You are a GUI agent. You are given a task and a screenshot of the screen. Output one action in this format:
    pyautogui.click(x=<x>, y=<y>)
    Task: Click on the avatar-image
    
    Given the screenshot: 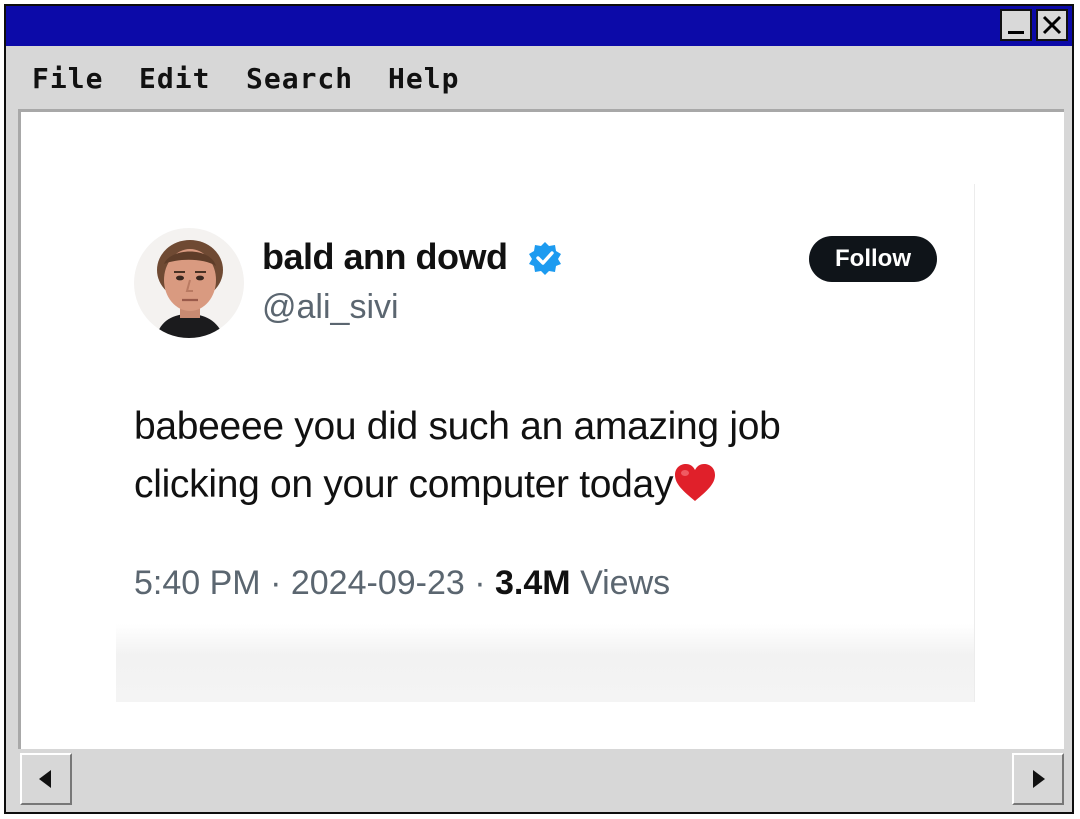 What is the action you would take?
    pyautogui.click(x=189, y=283)
    